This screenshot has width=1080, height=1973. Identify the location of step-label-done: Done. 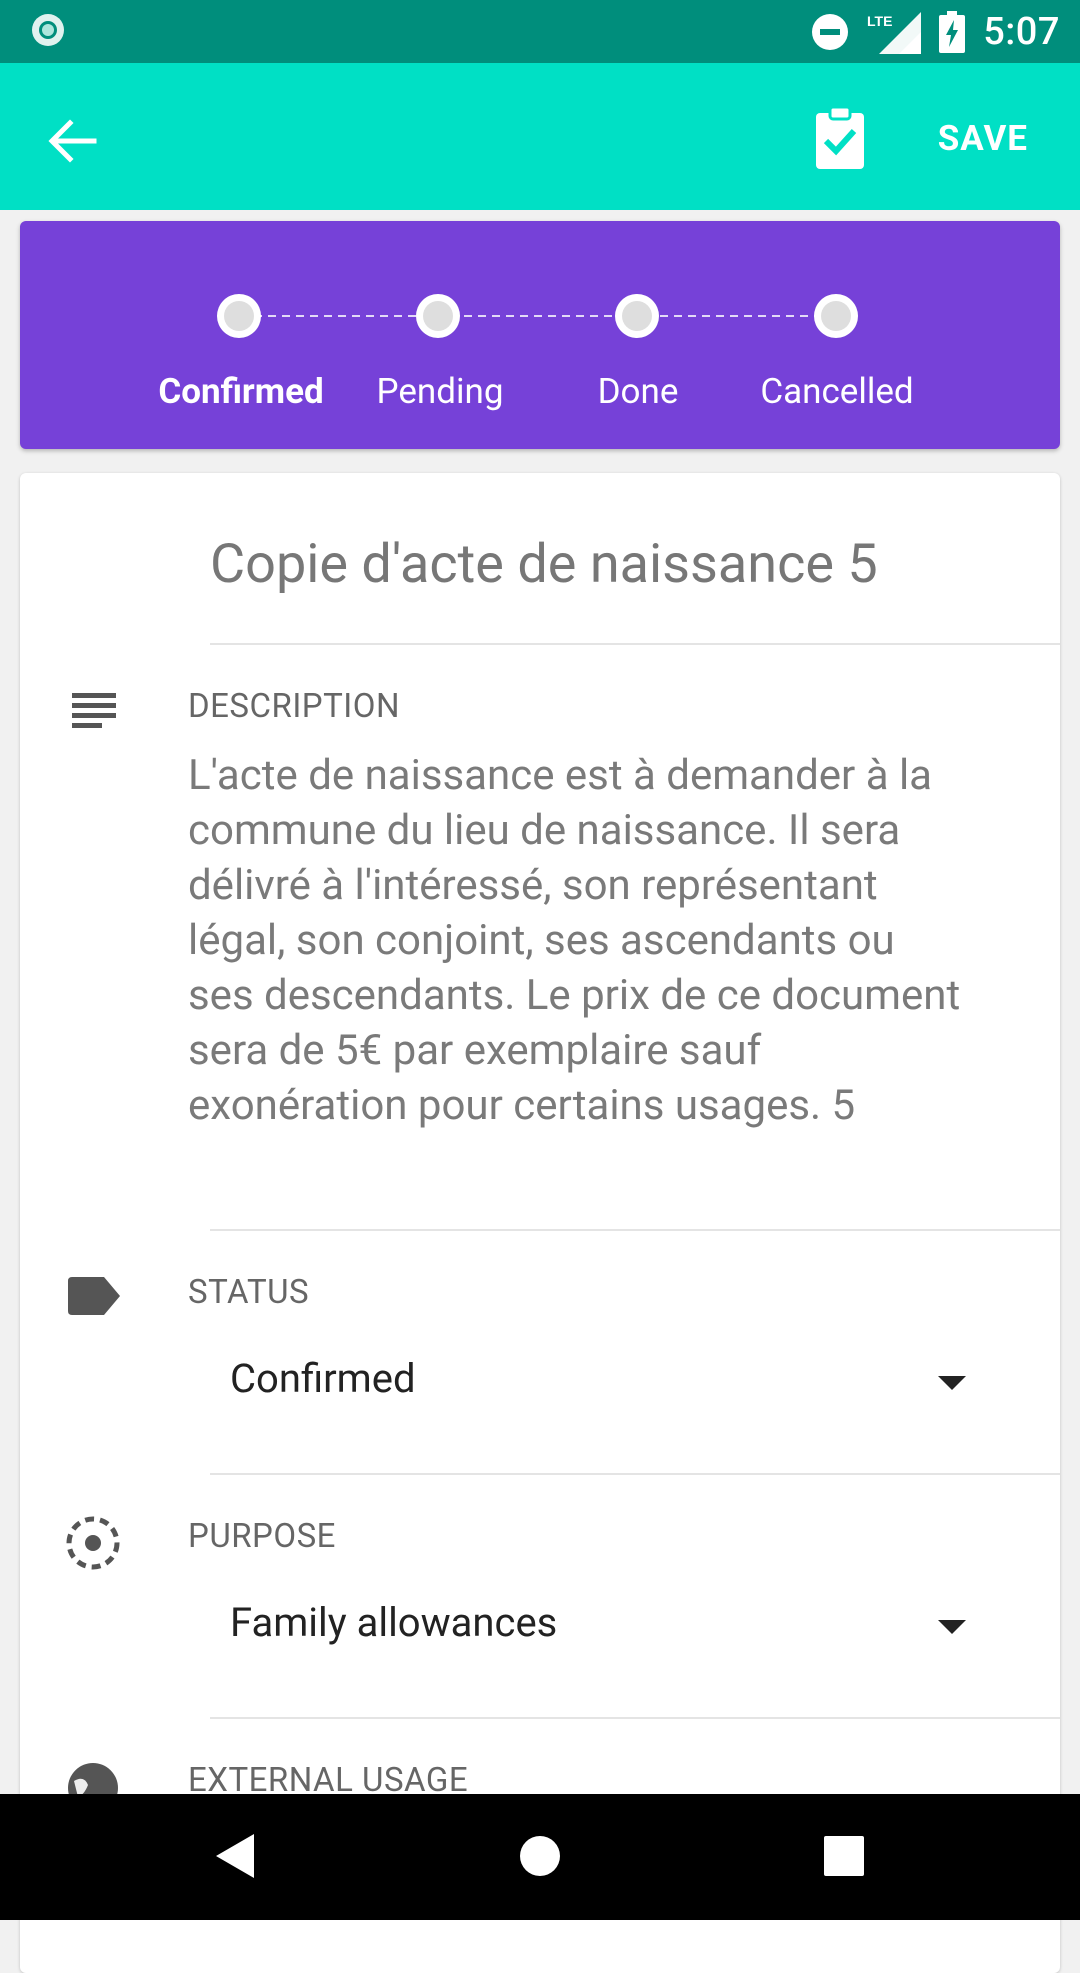
(638, 391).